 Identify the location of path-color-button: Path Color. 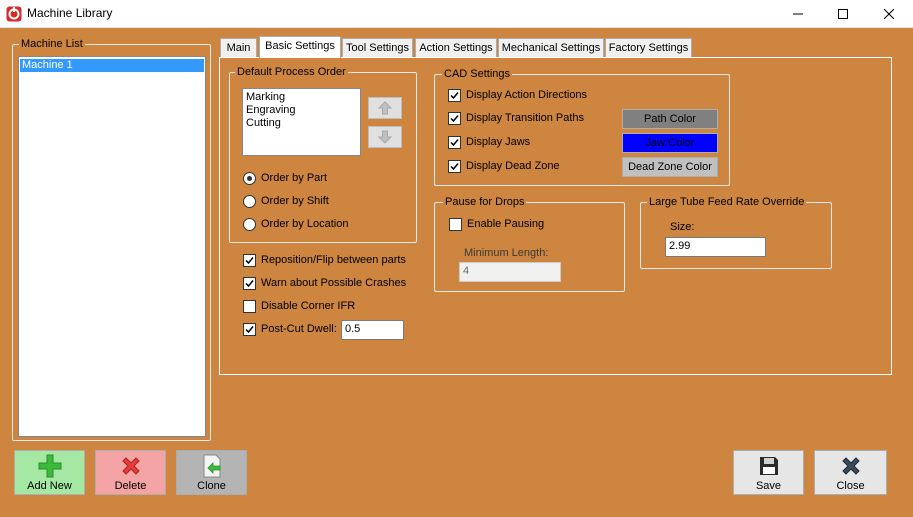
(670, 119).